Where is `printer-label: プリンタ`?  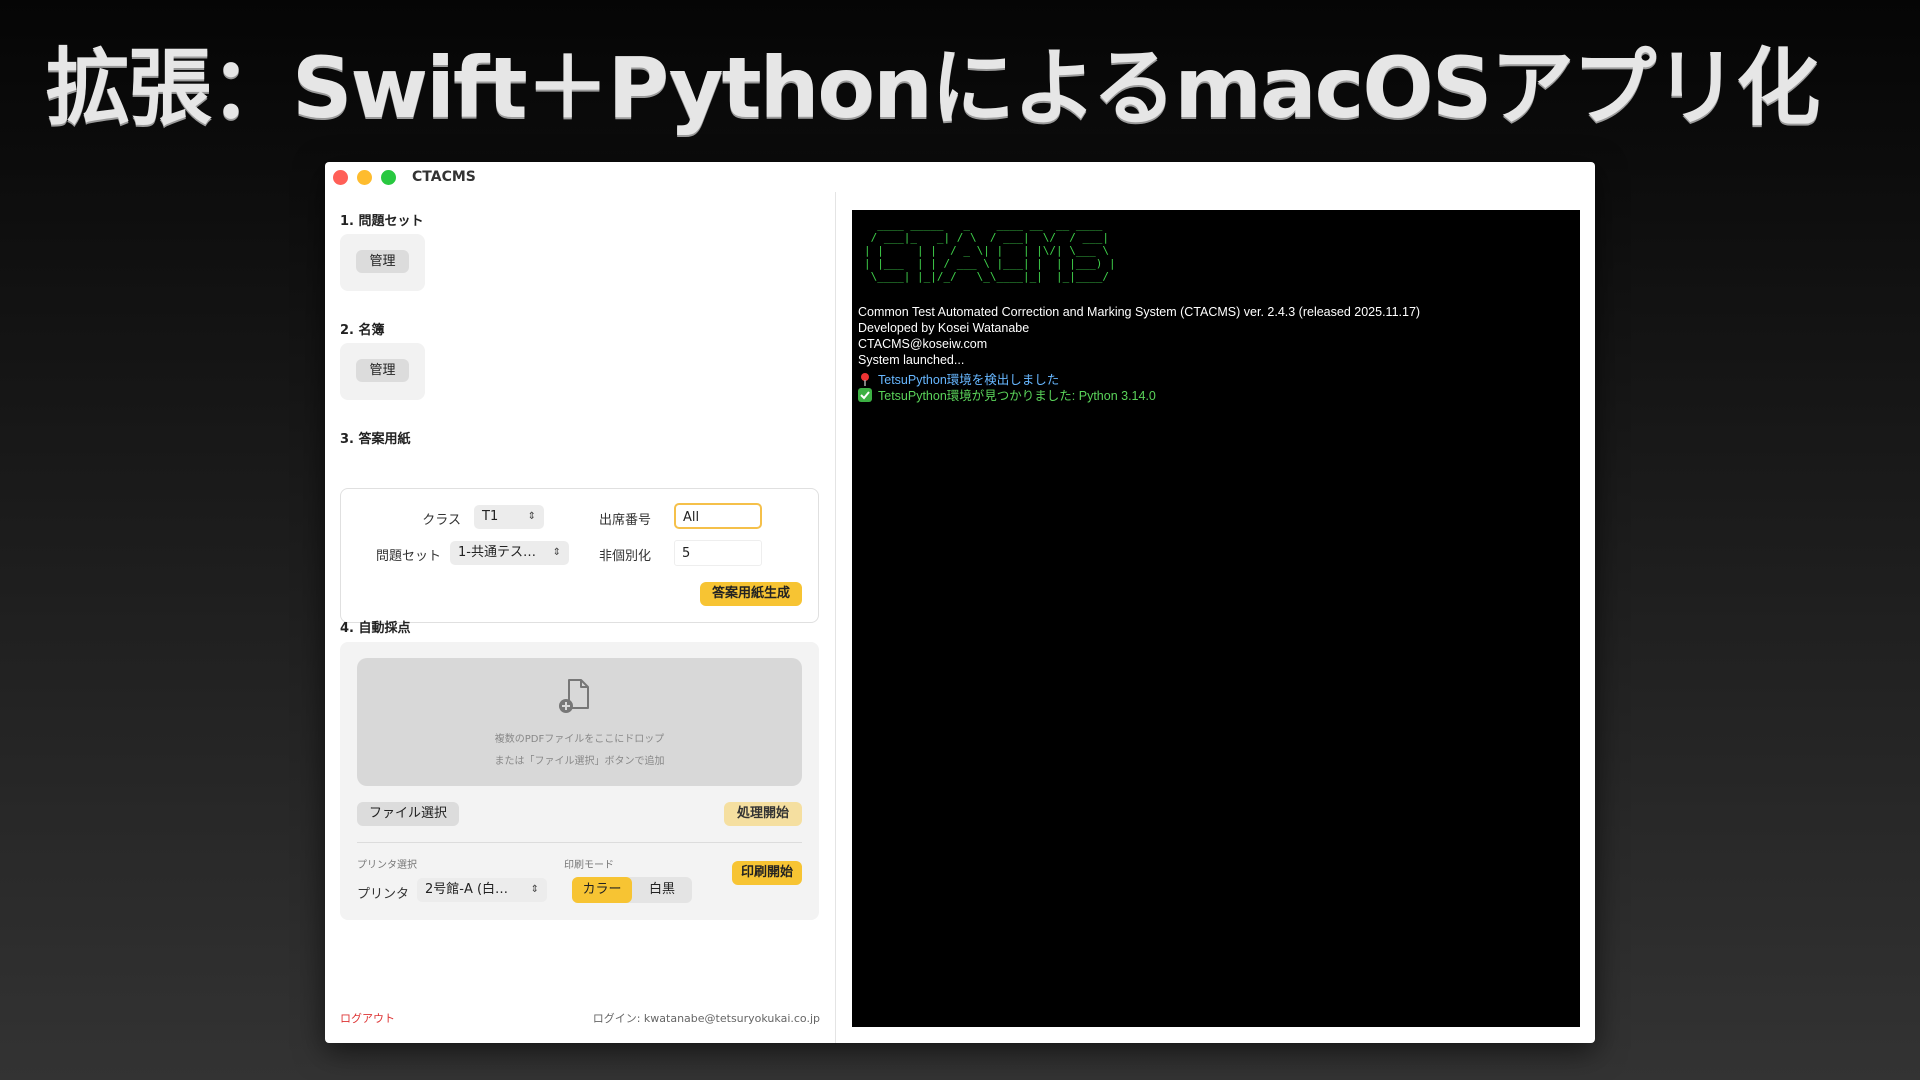 printer-label: プリンタ is located at coordinates (383, 894).